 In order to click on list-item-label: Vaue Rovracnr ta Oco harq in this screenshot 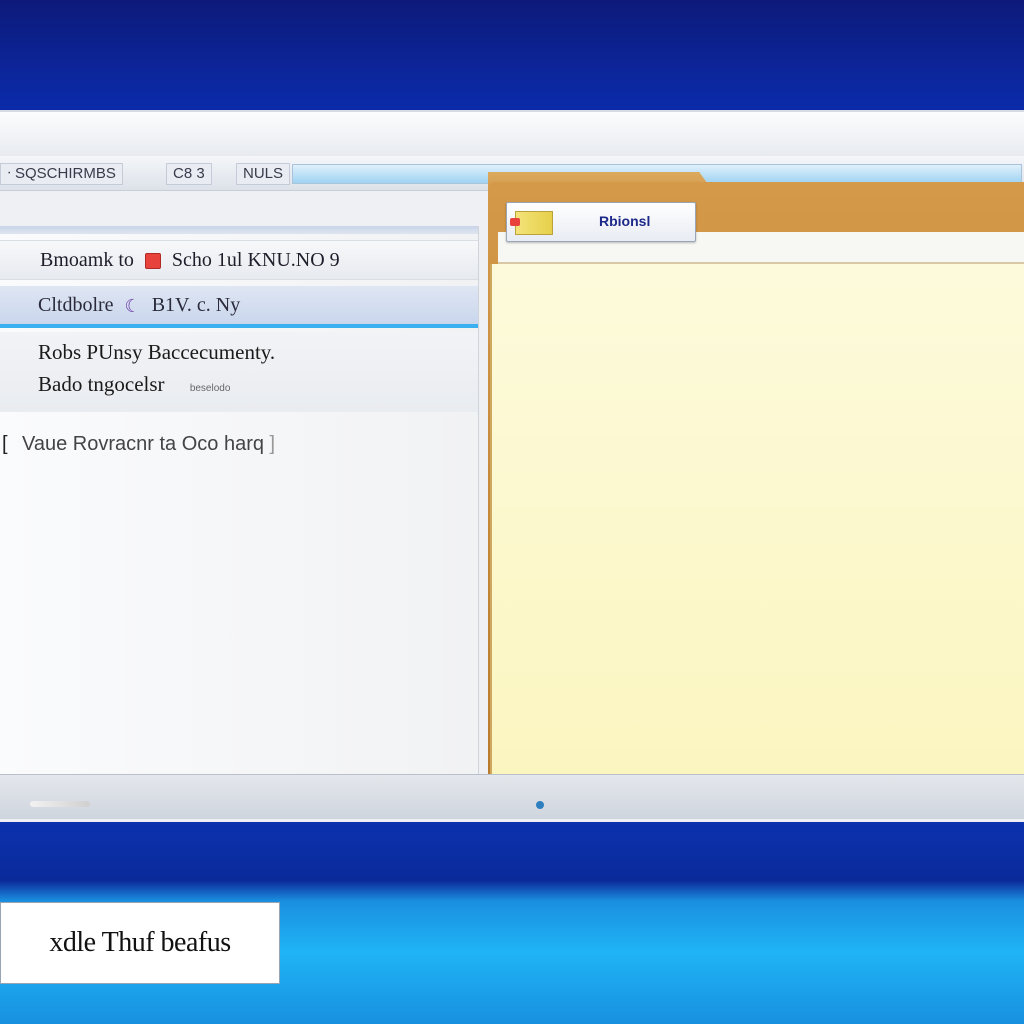, I will do `click(143, 444)`.